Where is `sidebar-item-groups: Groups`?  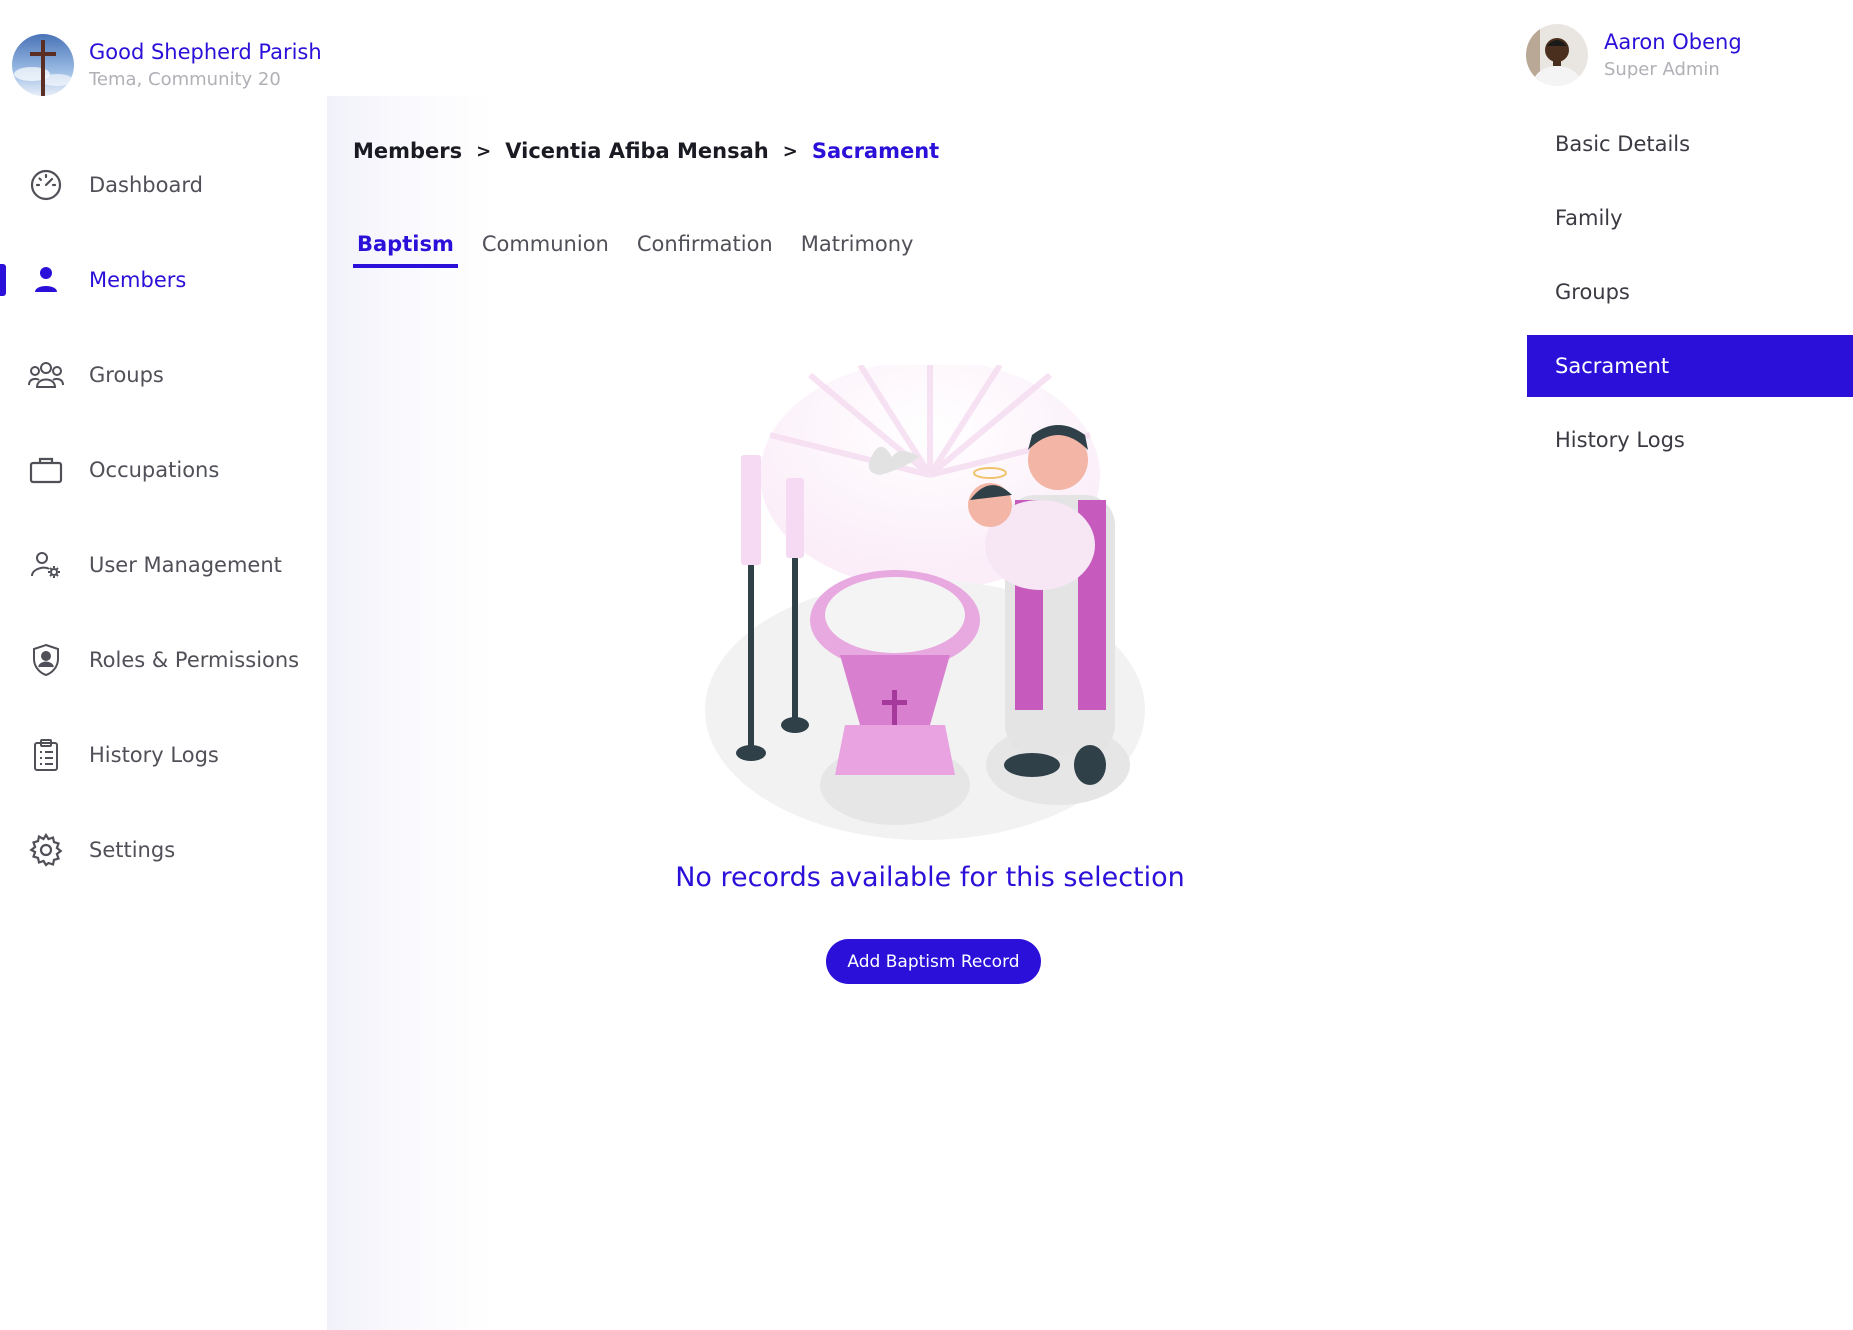 sidebar-item-groups: Groups is located at coordinates (163, 374).